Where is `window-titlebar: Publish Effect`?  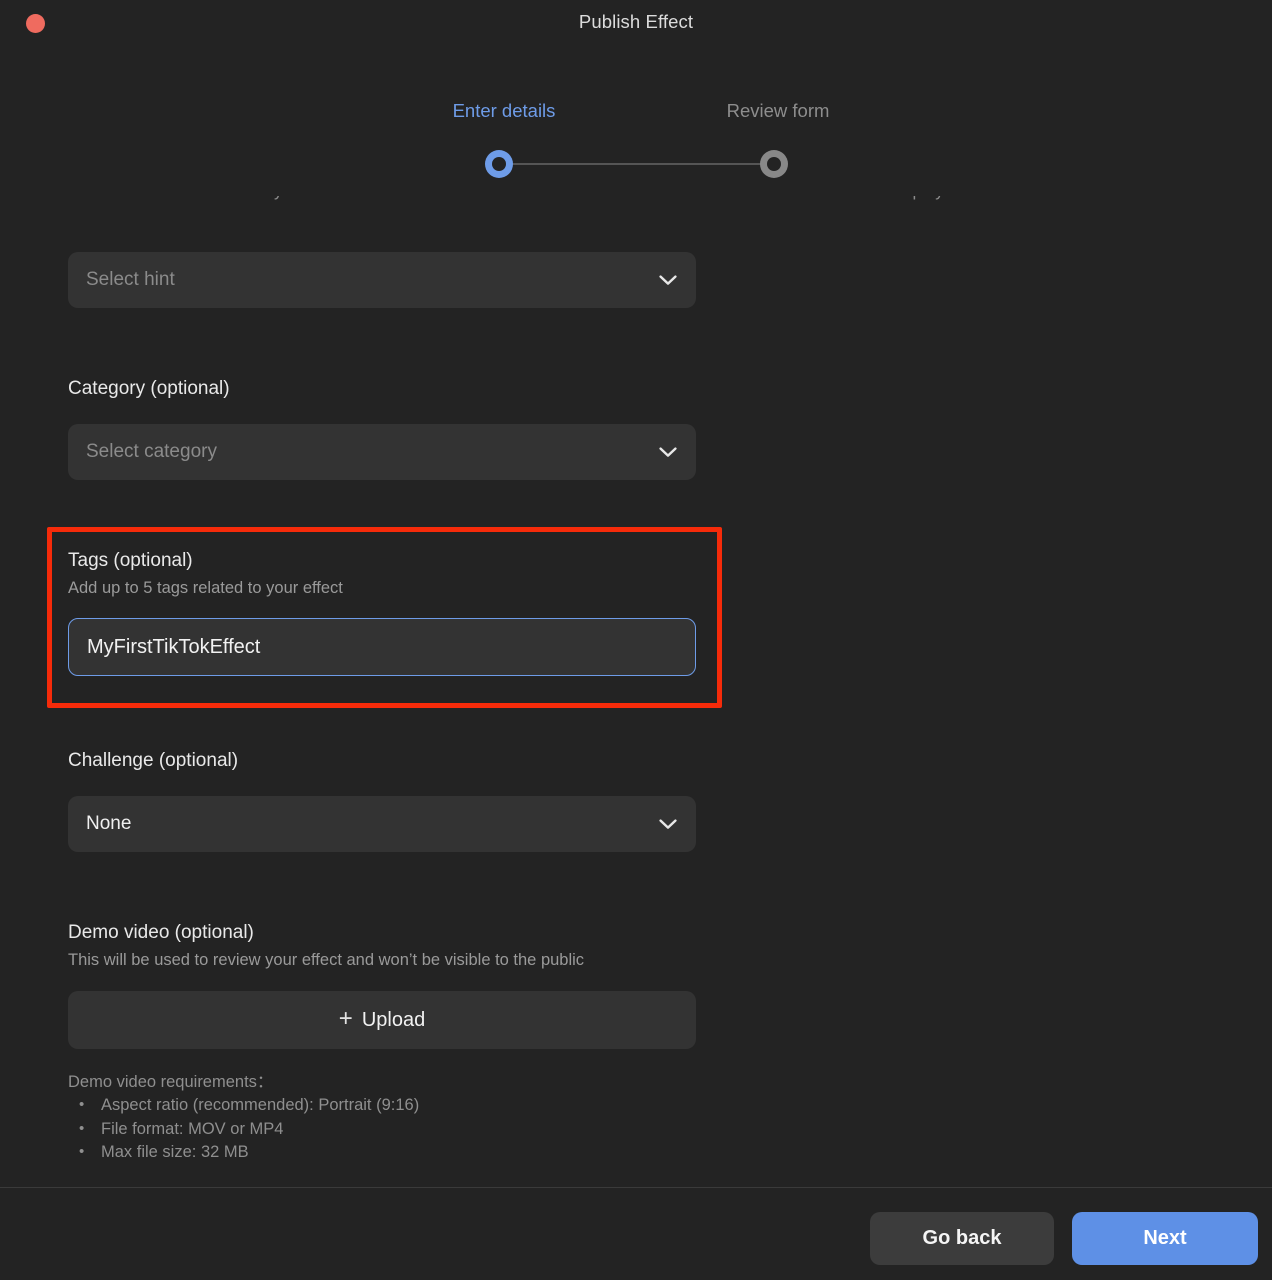
window-titlebar: Publish Effect is located at coordinates (636, 24).